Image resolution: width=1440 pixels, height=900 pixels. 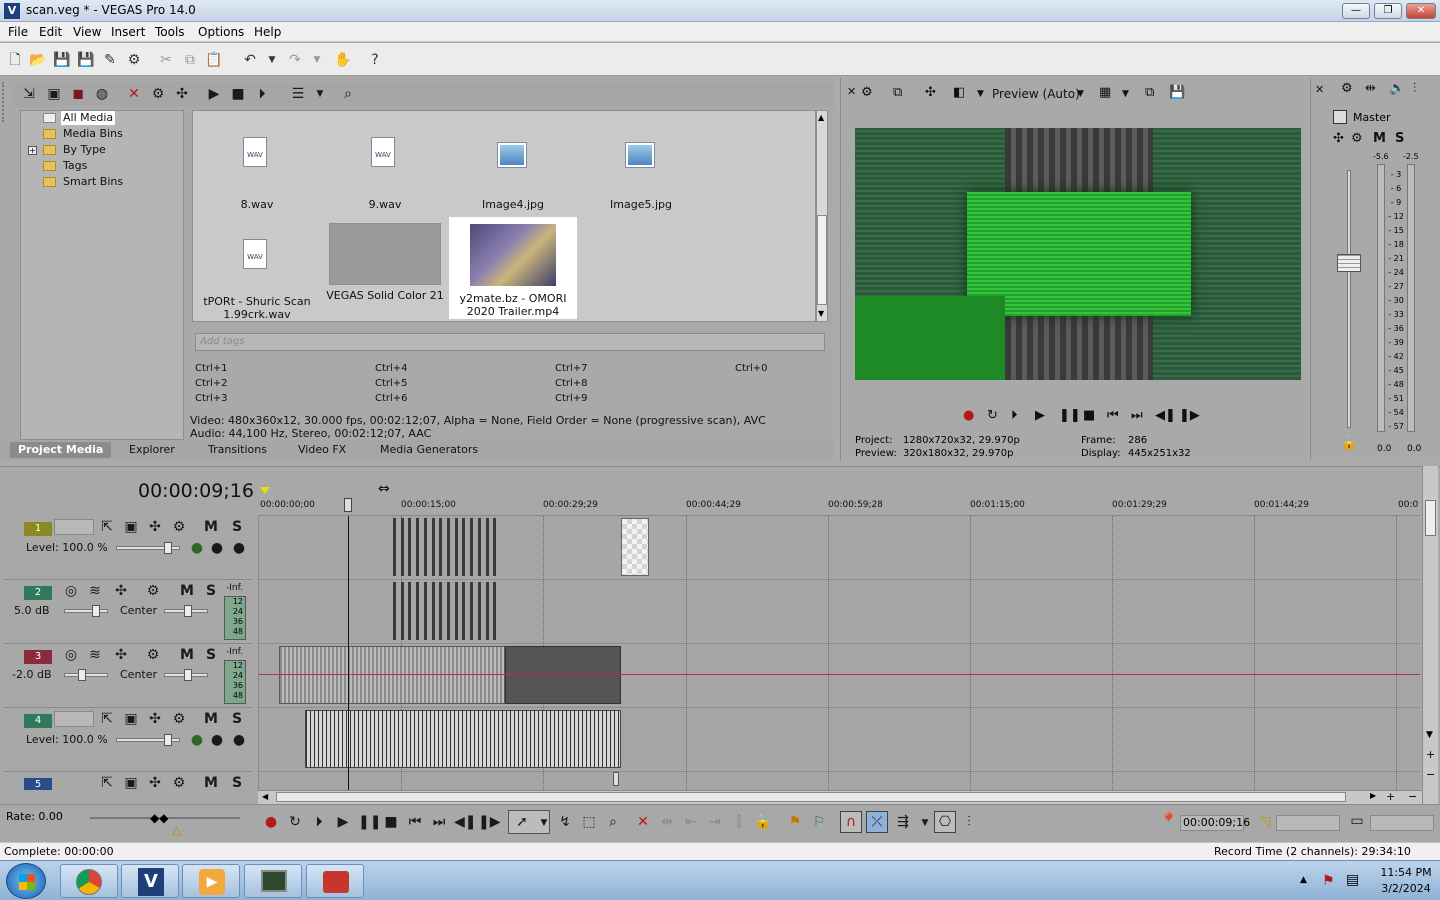 I want to click on master-solo-button: S, so click(x=1399, y=139).